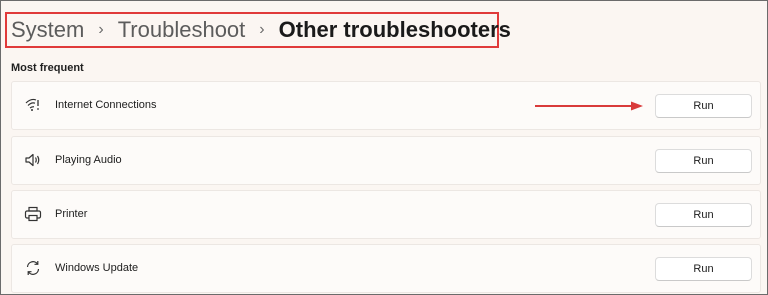  What do you see at coordinates (71, 214) in the screenshot?
I see `troubleshooter-label: Printer` at bounding box center [71, 214].